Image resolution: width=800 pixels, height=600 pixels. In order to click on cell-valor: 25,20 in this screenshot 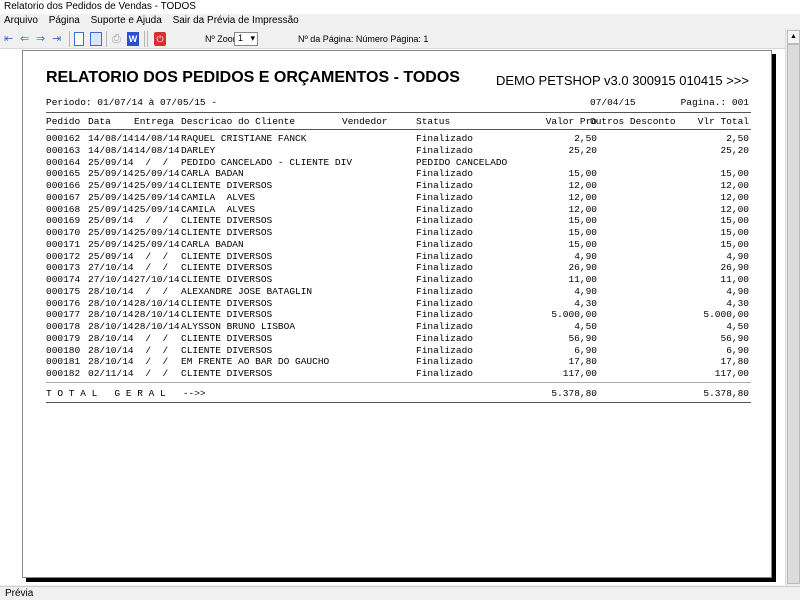, I will do `click(582, 150)`.